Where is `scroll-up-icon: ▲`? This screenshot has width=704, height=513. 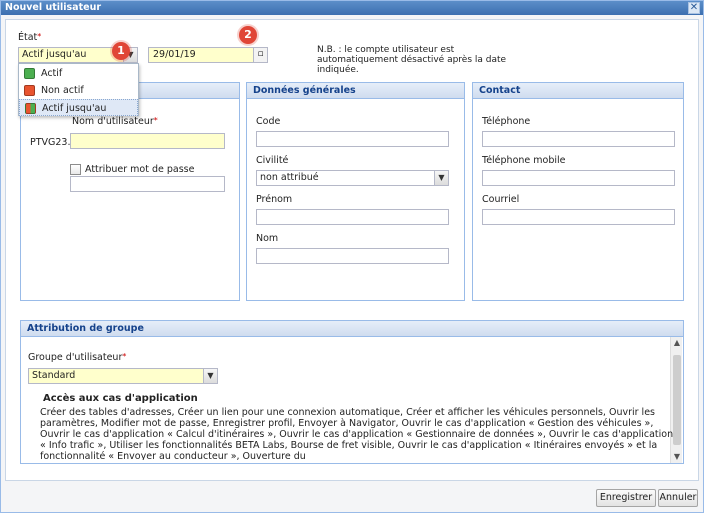
scroll-up-icon: ▲ is located at coordinates (677, 343).